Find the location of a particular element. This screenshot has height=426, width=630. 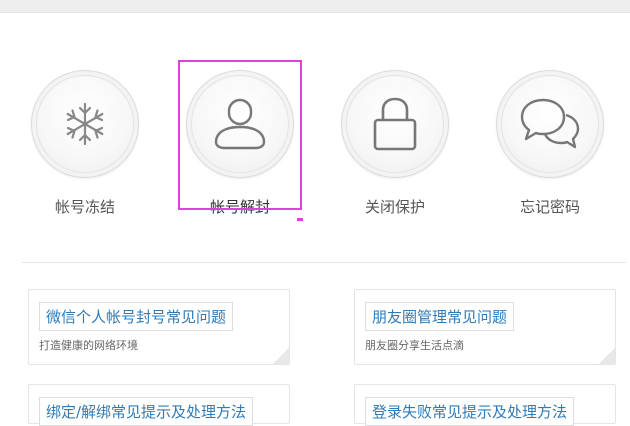

account-unblock-item: 帐号解封 is located at coordinates (240, 143).